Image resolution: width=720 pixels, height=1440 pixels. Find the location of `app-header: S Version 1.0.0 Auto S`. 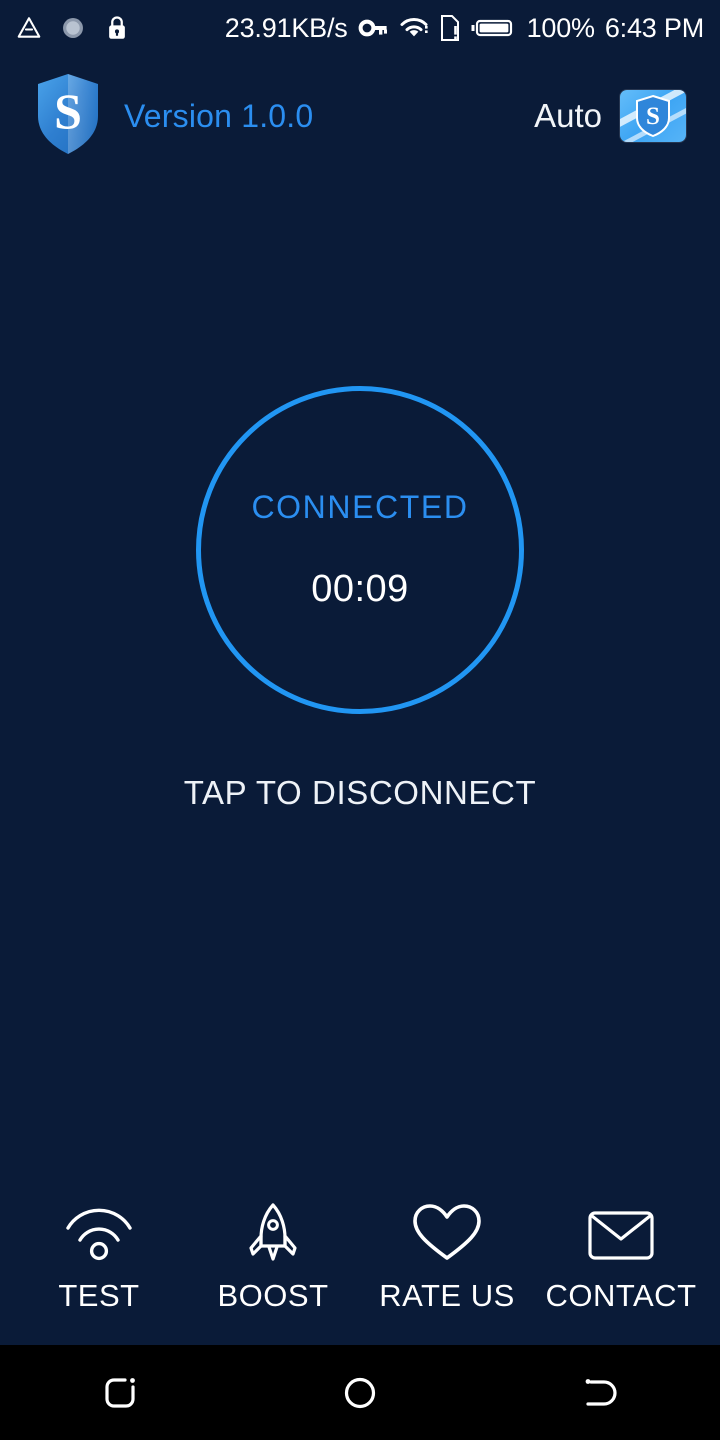

app-header: S Version 1.0.0 Auto S is located at coordinates (360, 116).